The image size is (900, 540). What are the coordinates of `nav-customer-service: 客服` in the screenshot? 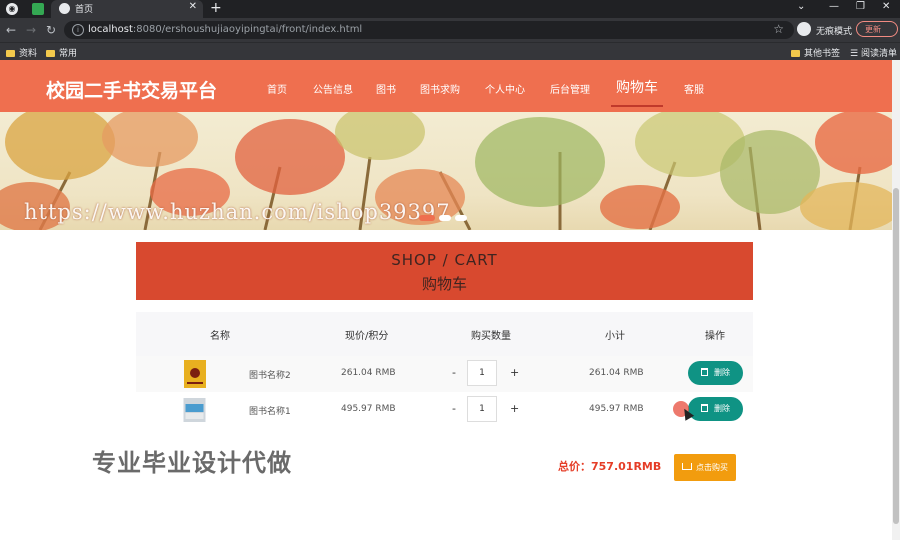 It's located at (694, 88).